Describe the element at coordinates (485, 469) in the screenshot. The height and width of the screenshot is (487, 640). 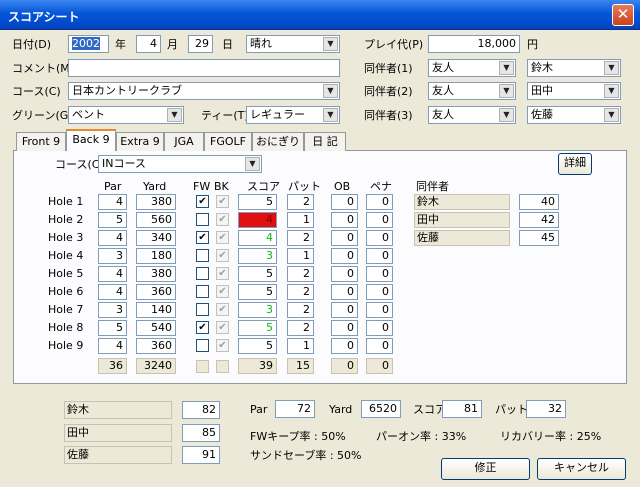
I see `edit-button: 修正` at that location.